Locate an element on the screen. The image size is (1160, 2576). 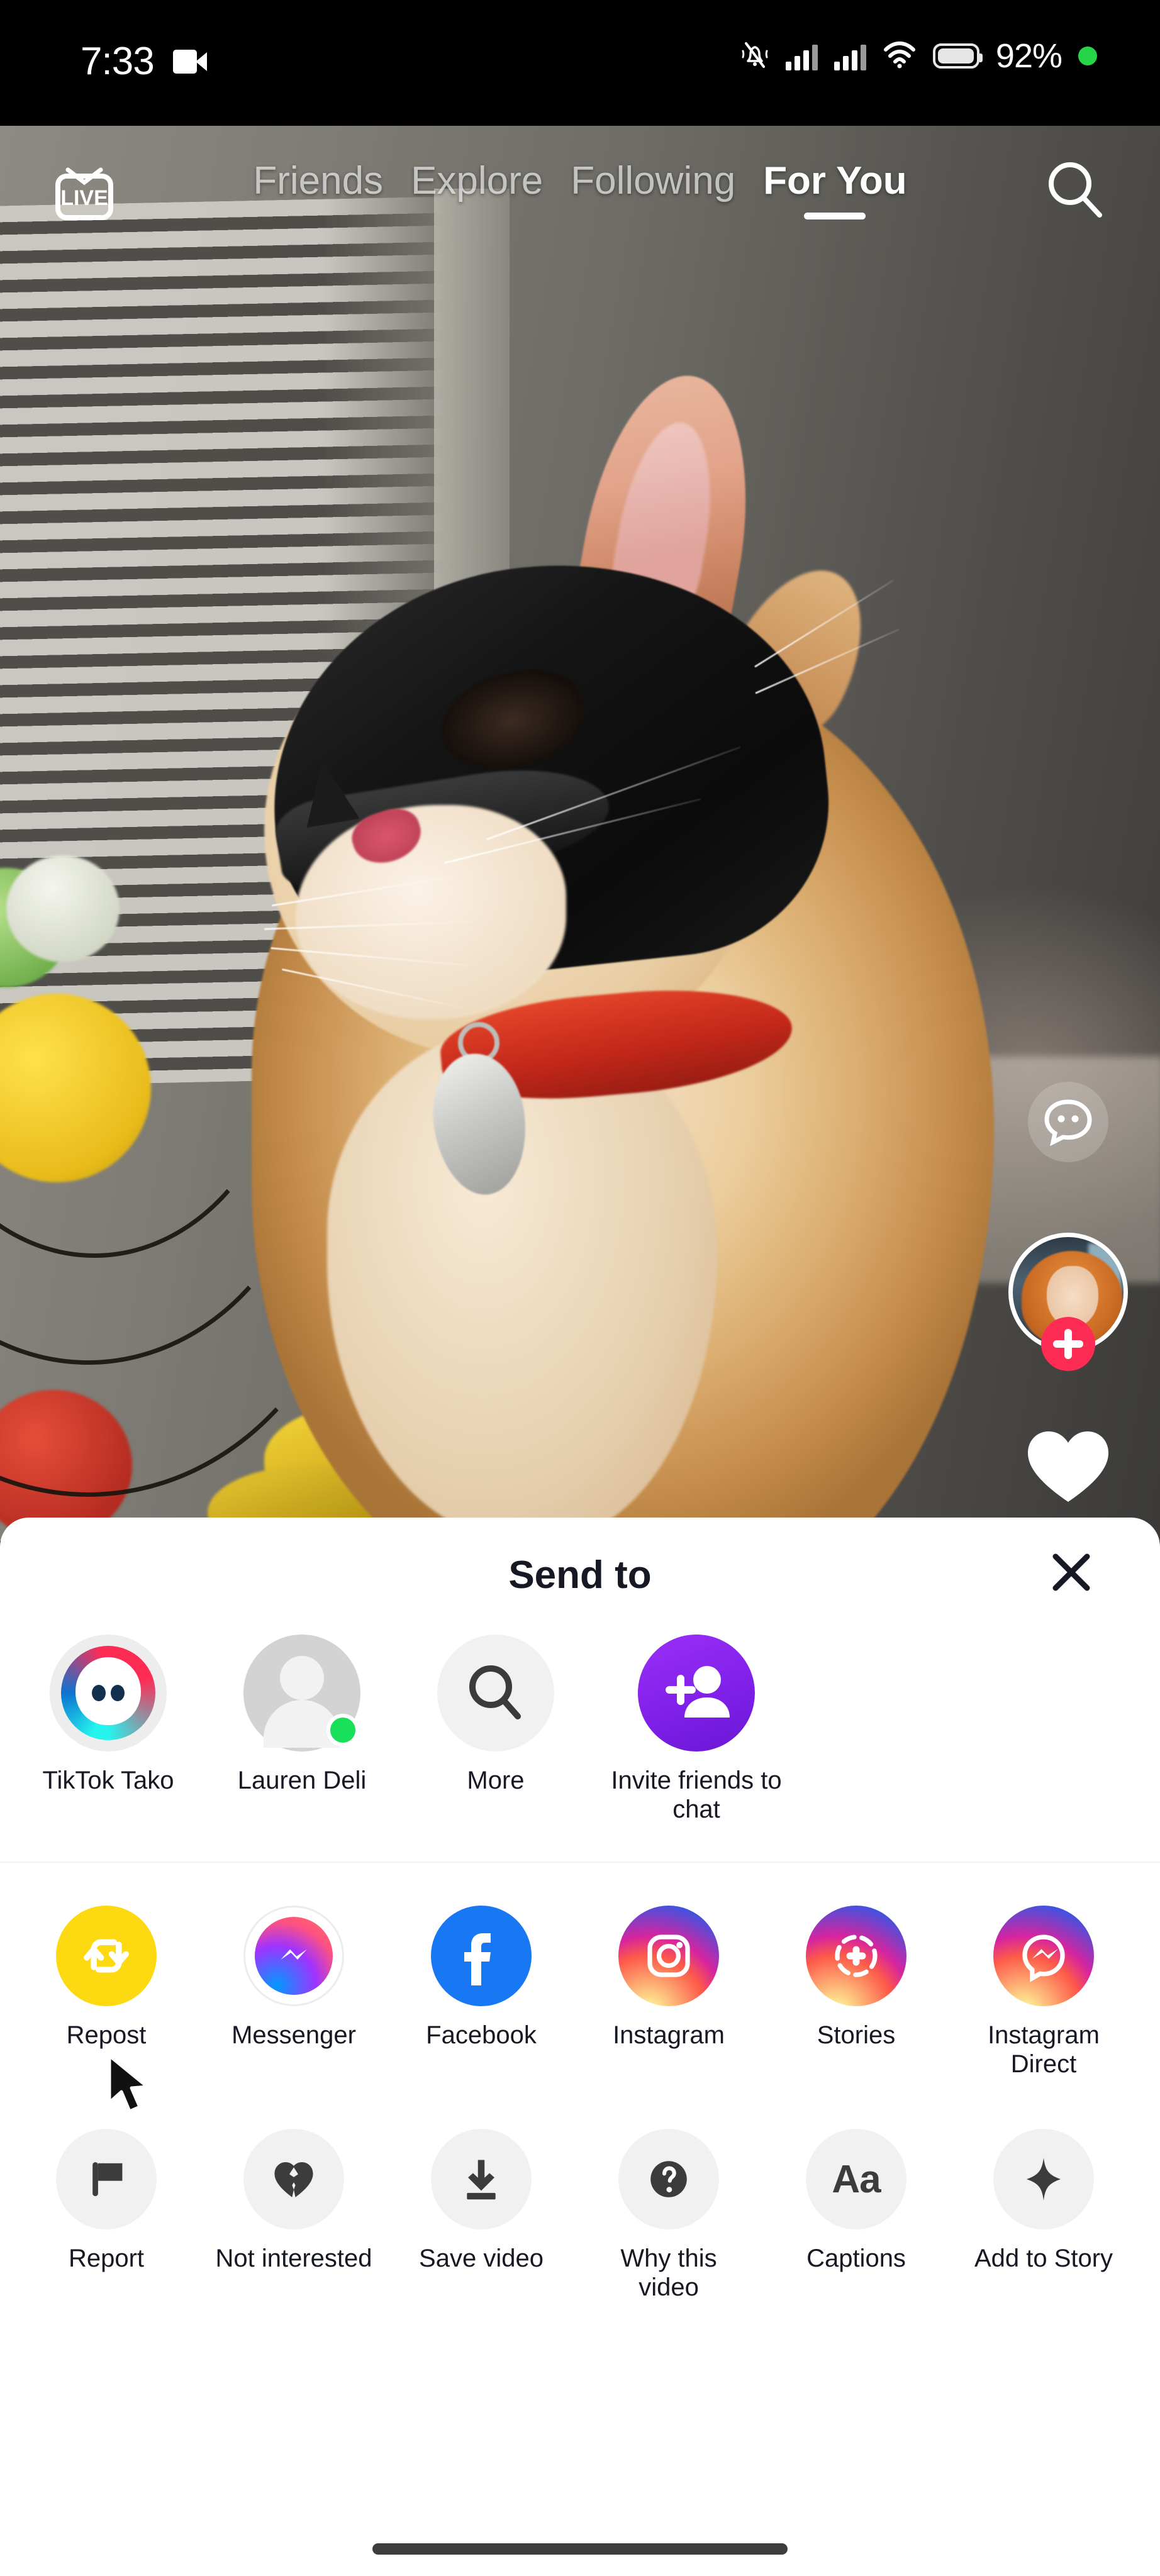
action-add-to-story: Add to Story is located at coordinates (1043, 2215).